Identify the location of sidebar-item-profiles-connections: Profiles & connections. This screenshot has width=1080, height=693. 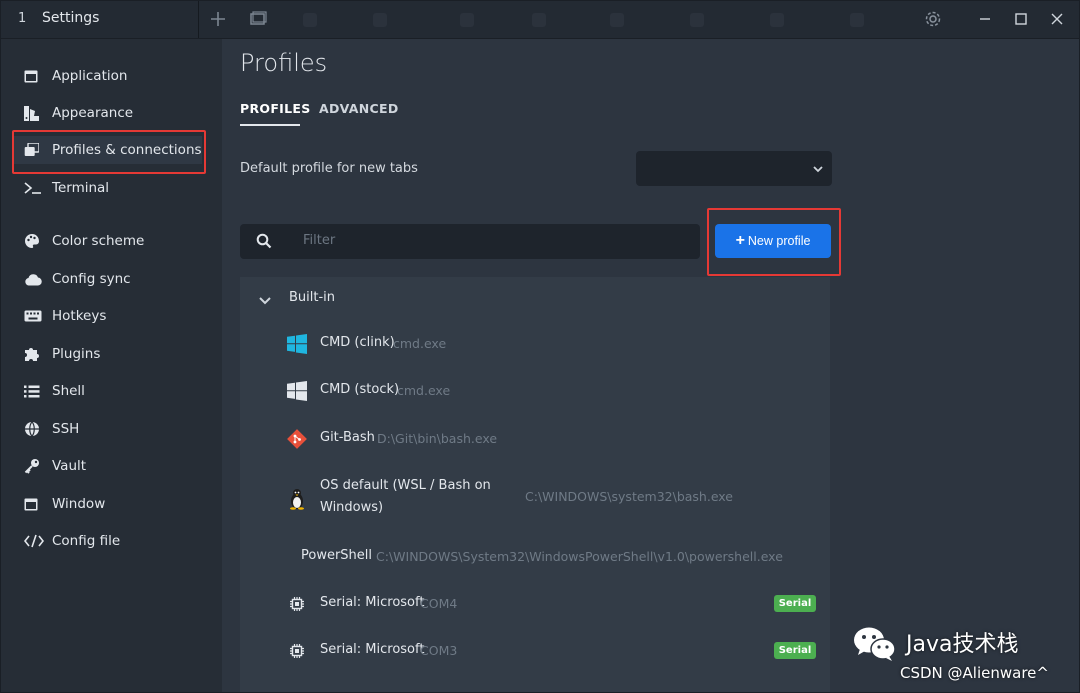
(108, 150).